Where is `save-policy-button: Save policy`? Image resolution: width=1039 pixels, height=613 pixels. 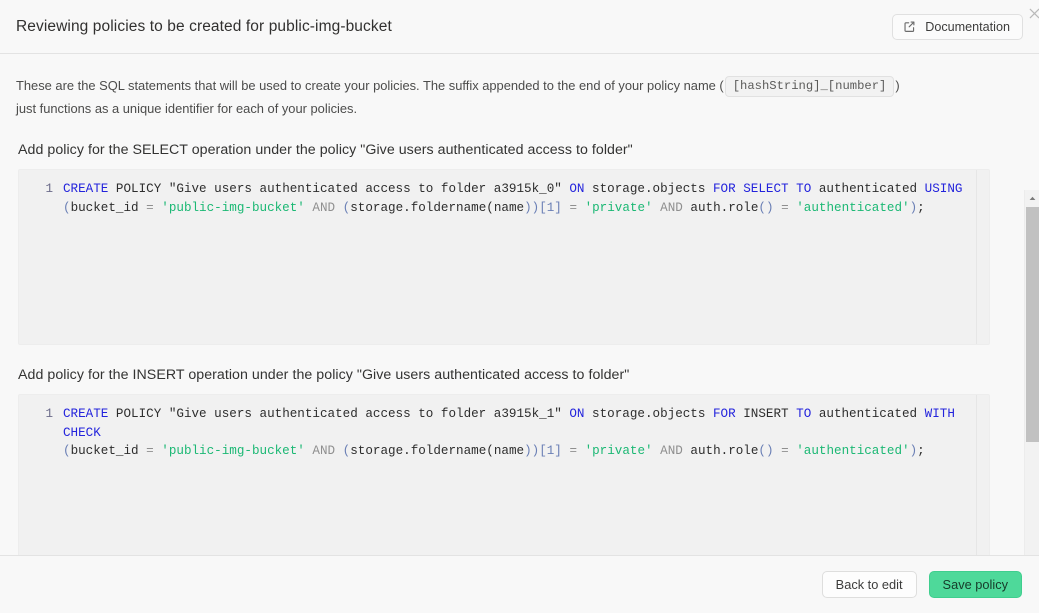
save-policy-button: Save policy is located at coordinates (975, 584).